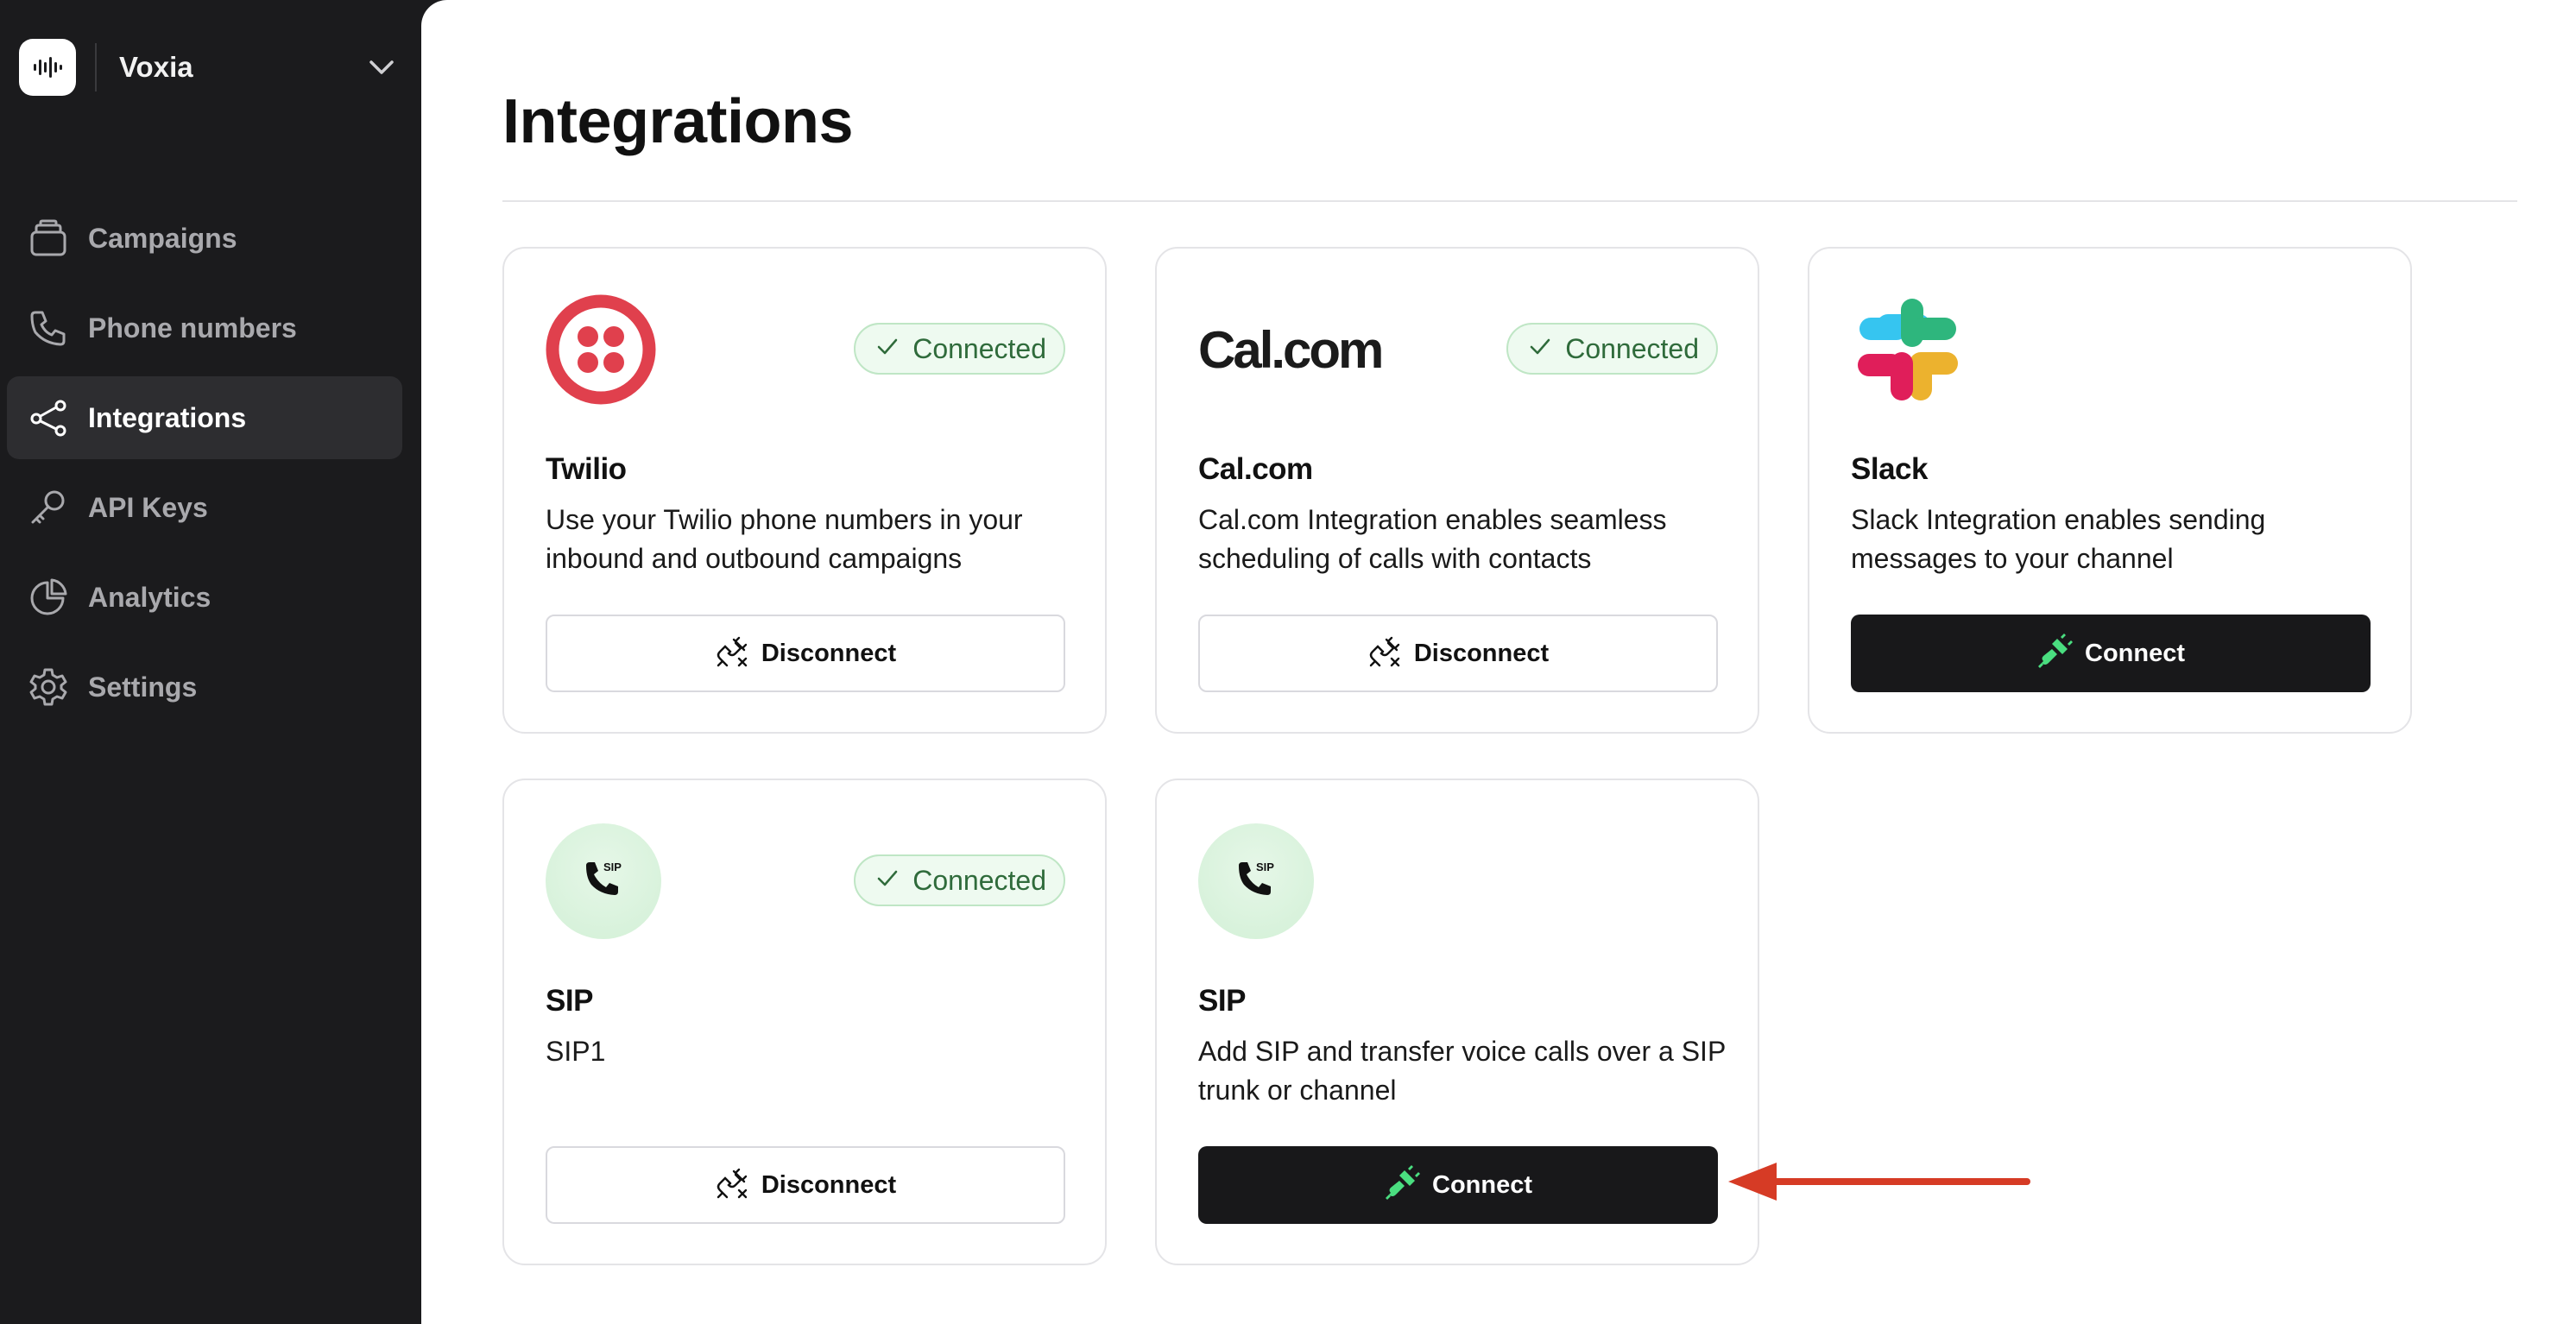  I want to click on title-divider, so click(1509, 201).